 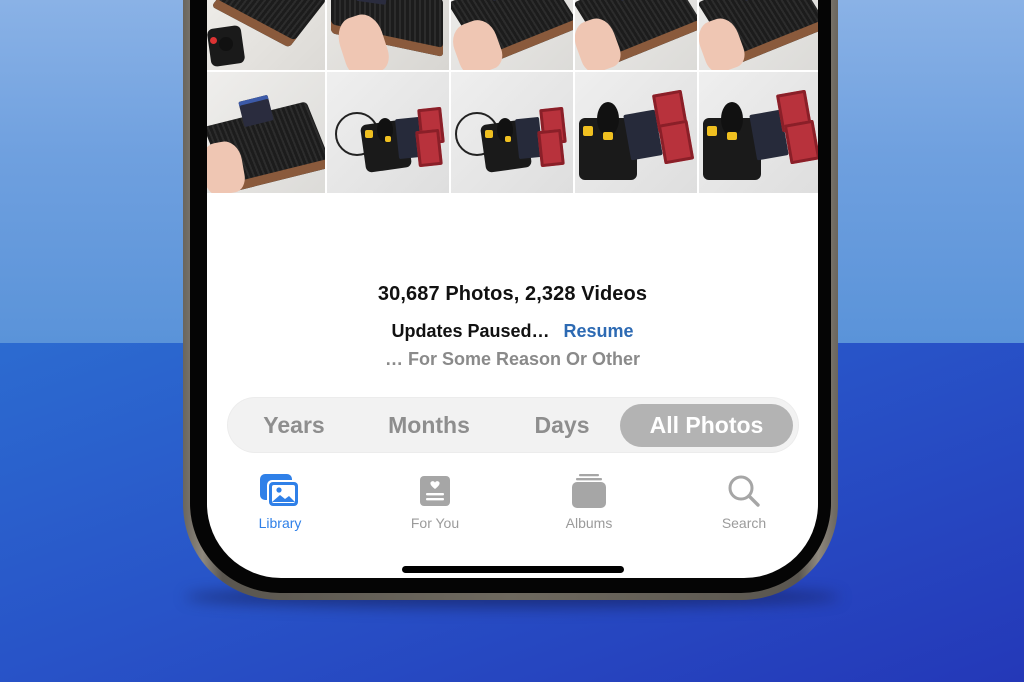 I want to click on tab-bar: Library For You Albums Search, so click(x=512, y=507).